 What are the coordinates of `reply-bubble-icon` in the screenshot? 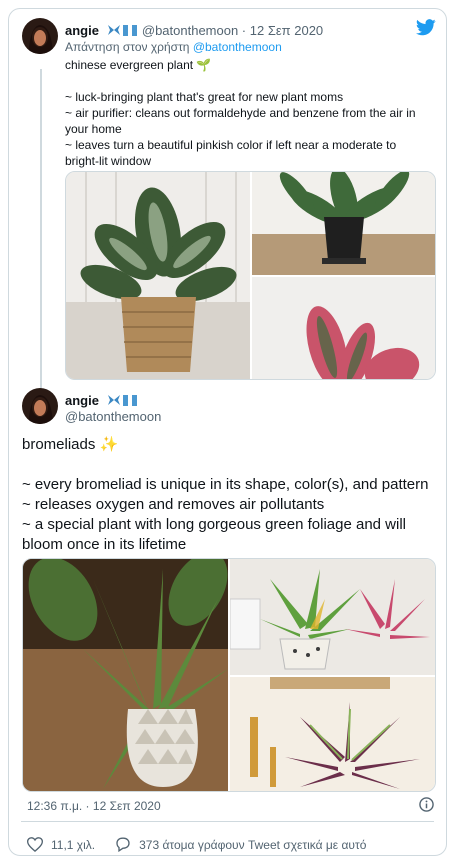 It's located at (123, 844).